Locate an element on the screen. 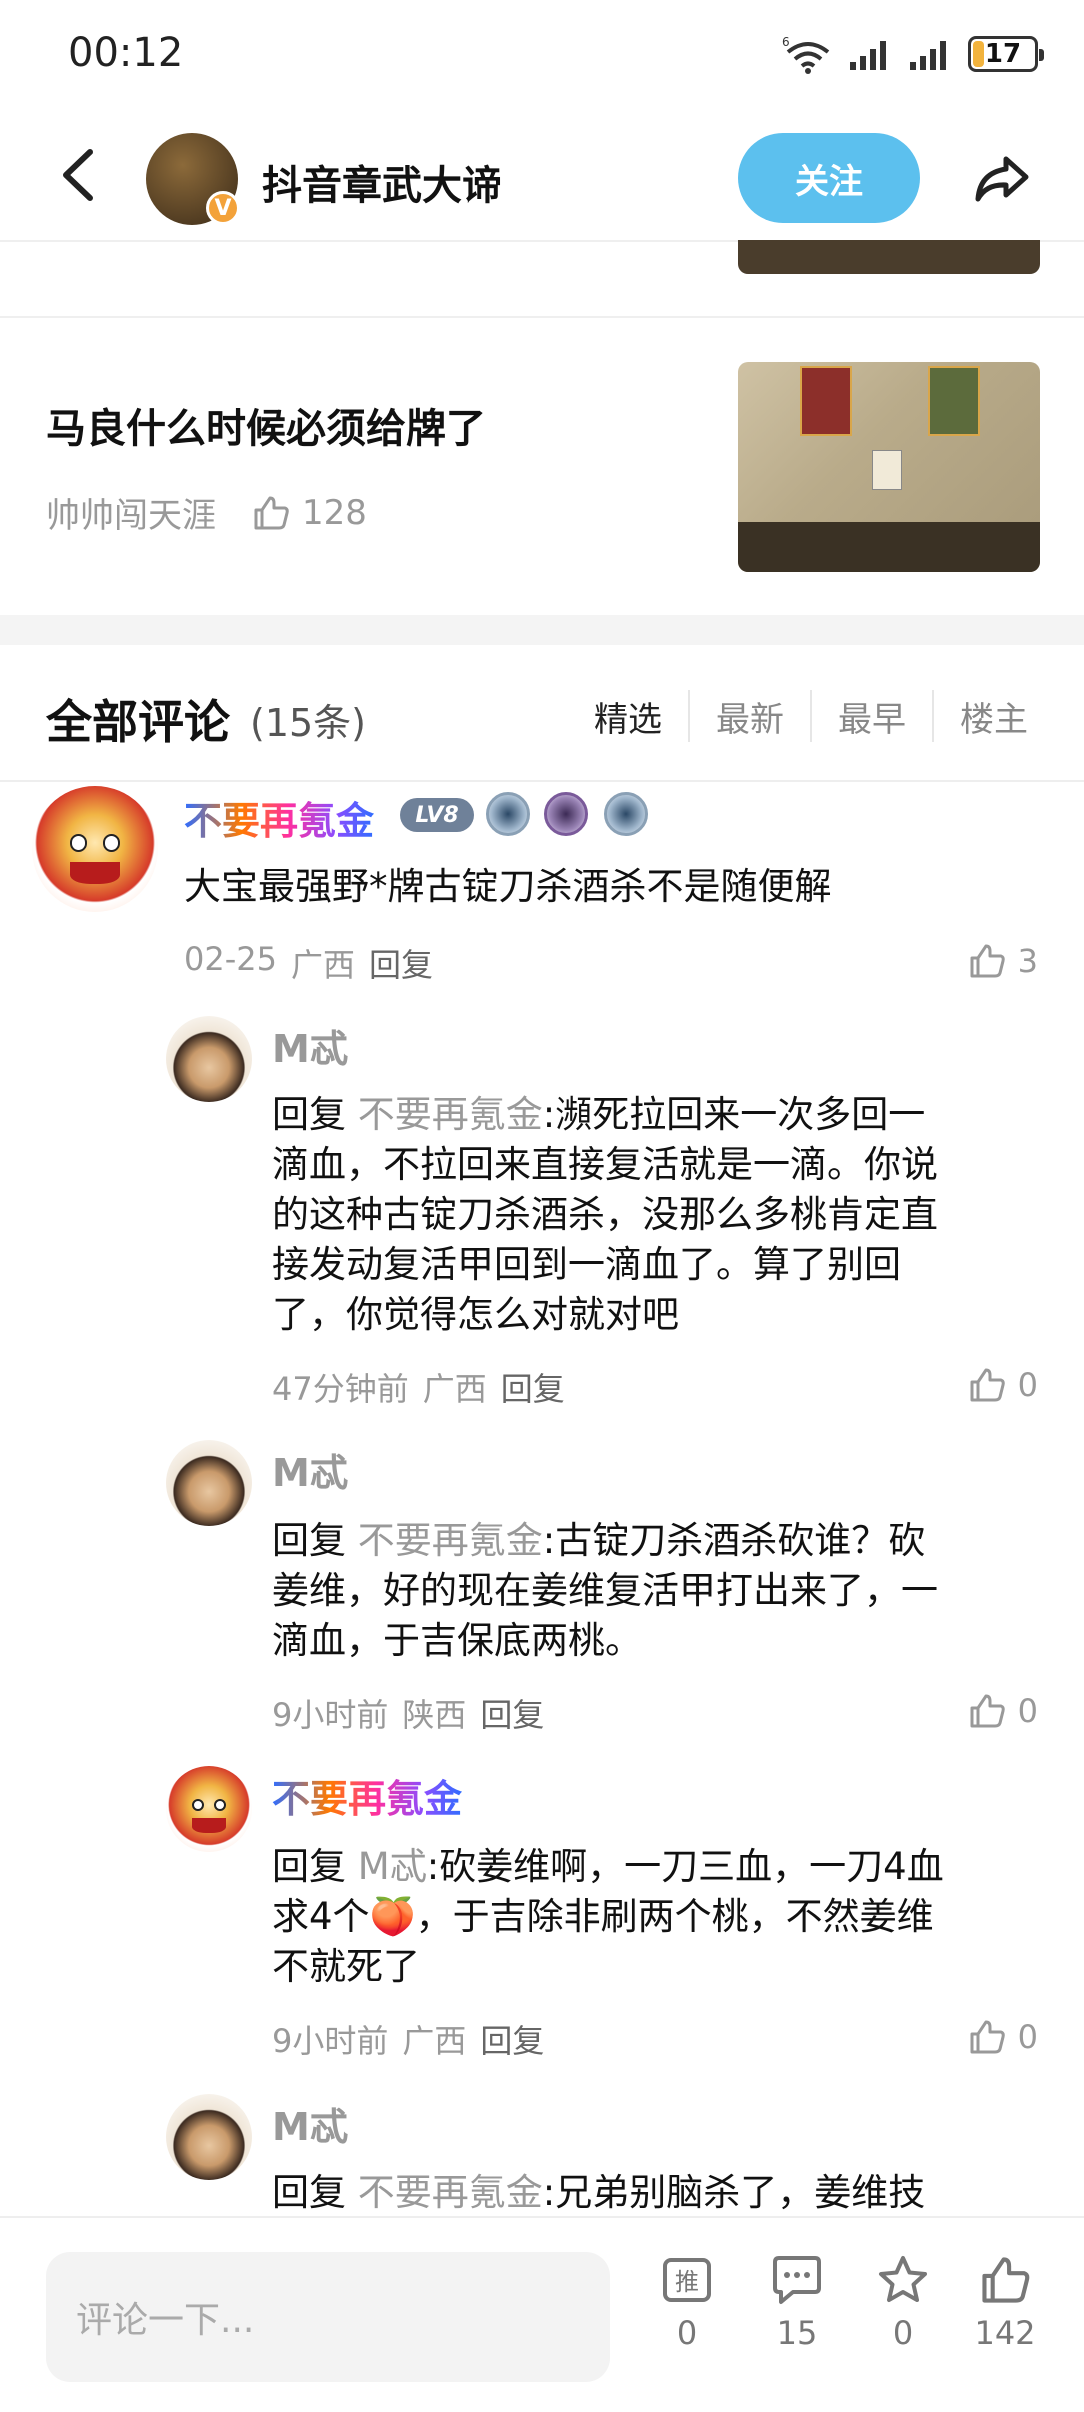 Image resolution: width=1084 pixels, height=2412 pixels. status-bar: 00:12 6 17 is located at coordinates (542, 57).